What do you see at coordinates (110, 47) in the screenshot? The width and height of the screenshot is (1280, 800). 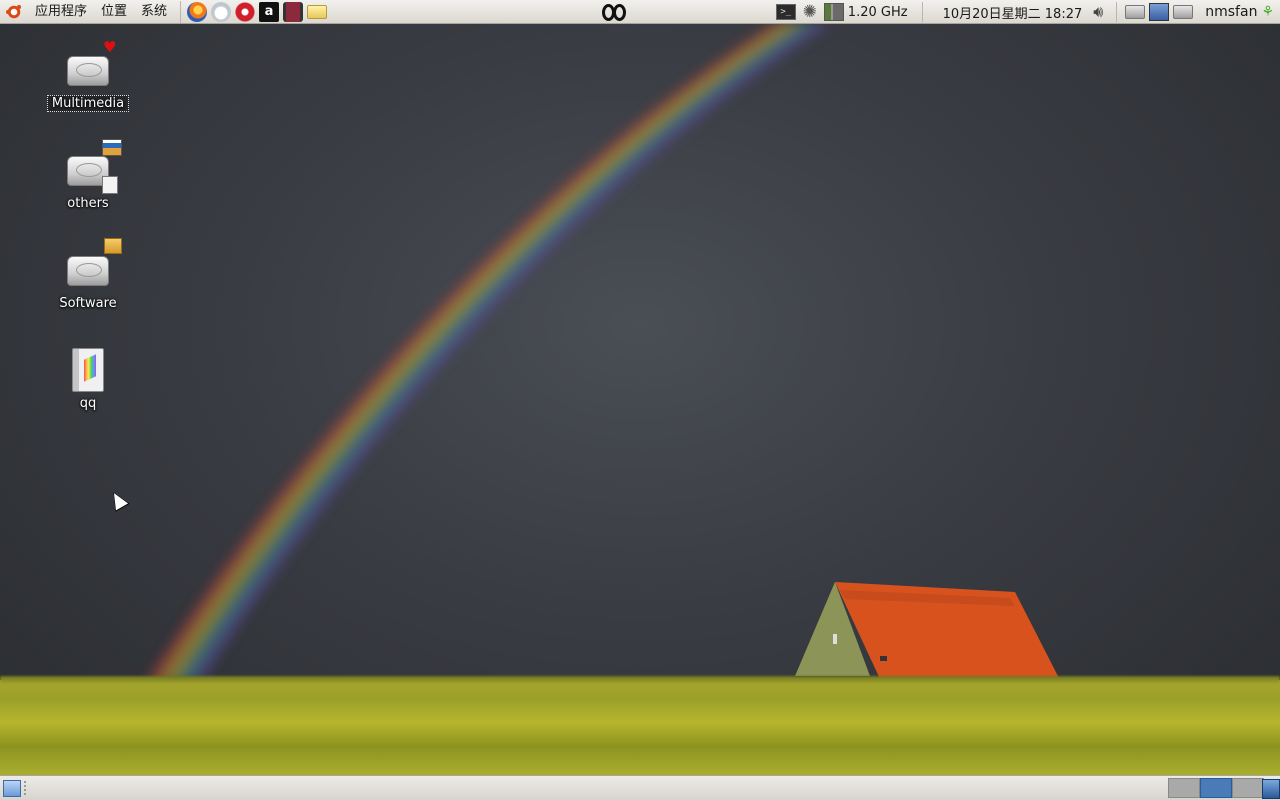 I see `heart-emblem-icon: ♥` at bounding box center [110, 47].